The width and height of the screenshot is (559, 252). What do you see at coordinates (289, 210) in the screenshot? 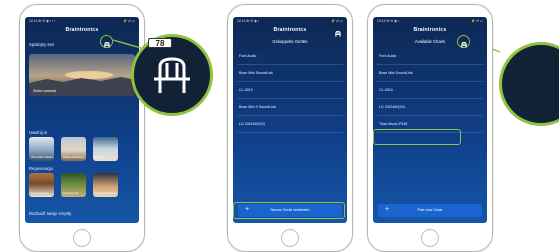
I see `pair-button-highlight` at bounding box center [289, 210].